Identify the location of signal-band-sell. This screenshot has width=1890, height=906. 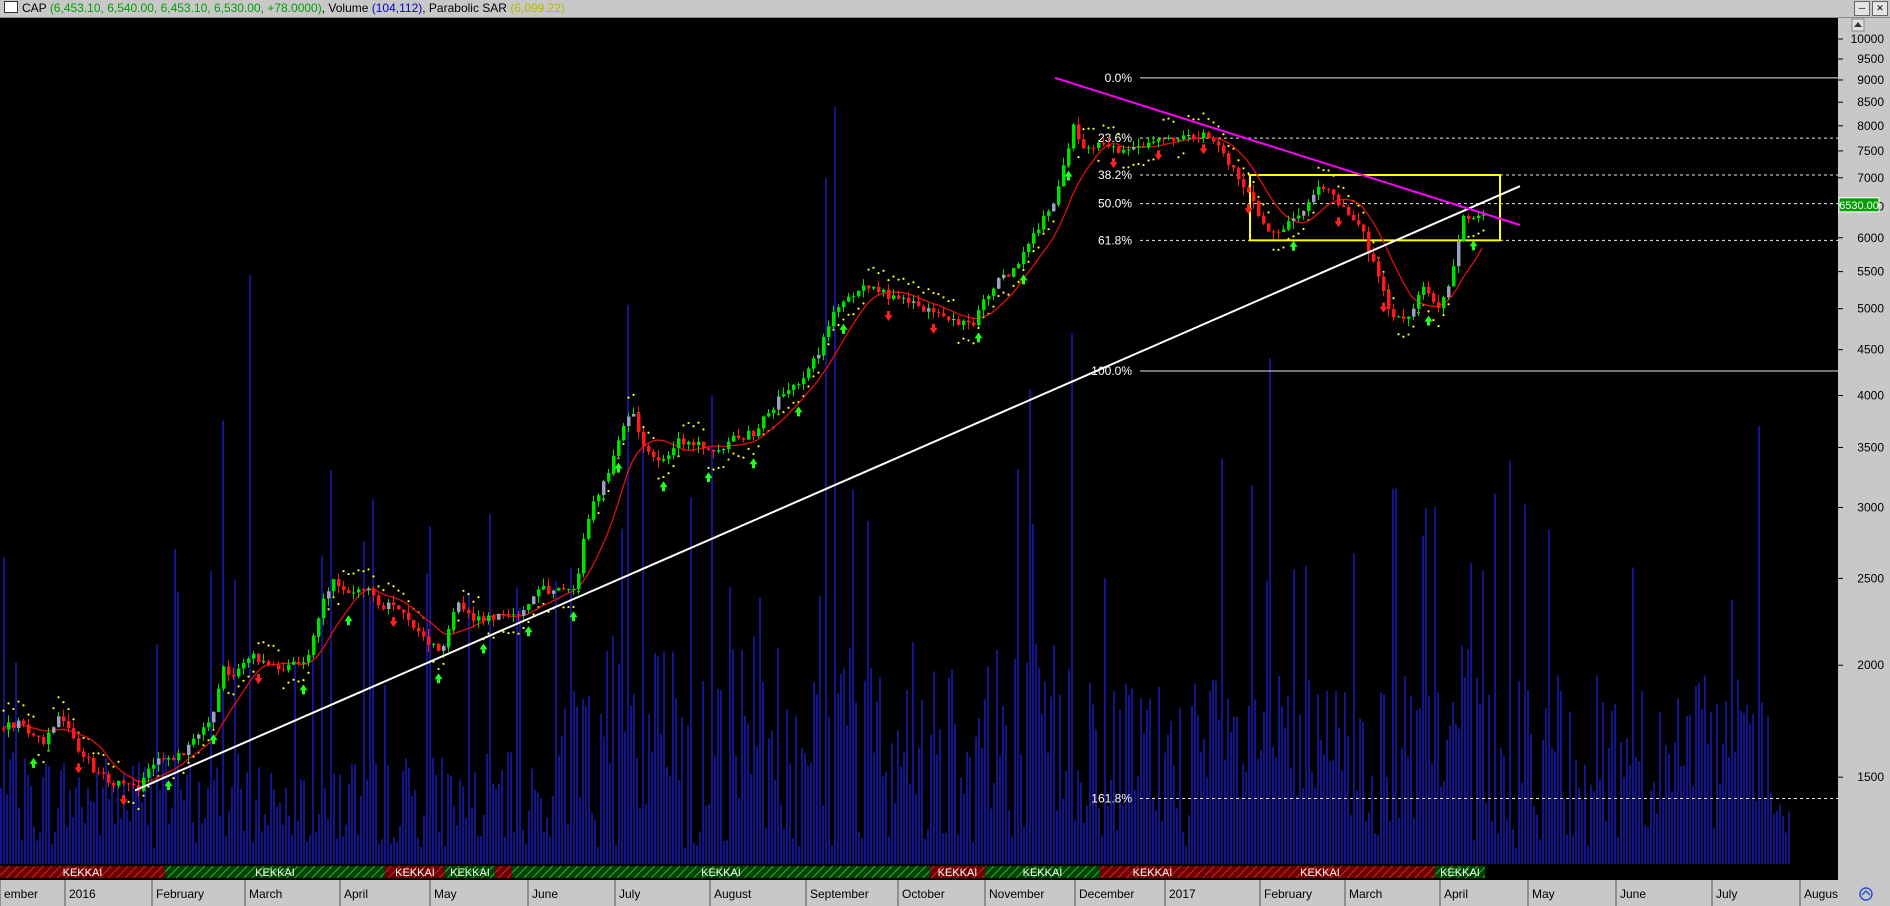
(503, 872).